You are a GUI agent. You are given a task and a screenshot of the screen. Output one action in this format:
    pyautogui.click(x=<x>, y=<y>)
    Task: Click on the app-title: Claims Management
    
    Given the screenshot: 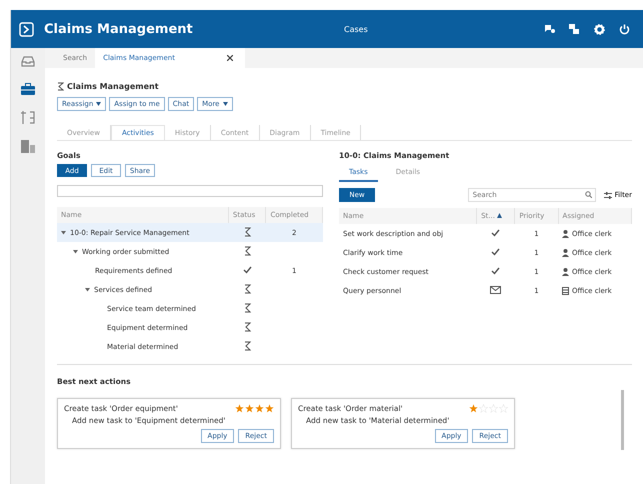 What is the action you would take?
    pyautogui.click(x=119, y=29)
    